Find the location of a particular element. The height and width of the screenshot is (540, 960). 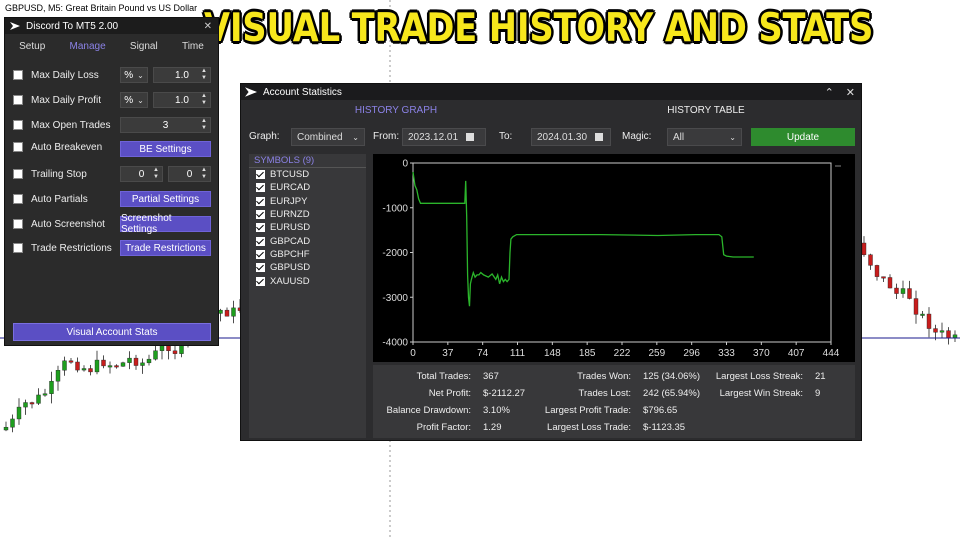

symbol-label: GBPCHF is located at coordinates (290, 254).